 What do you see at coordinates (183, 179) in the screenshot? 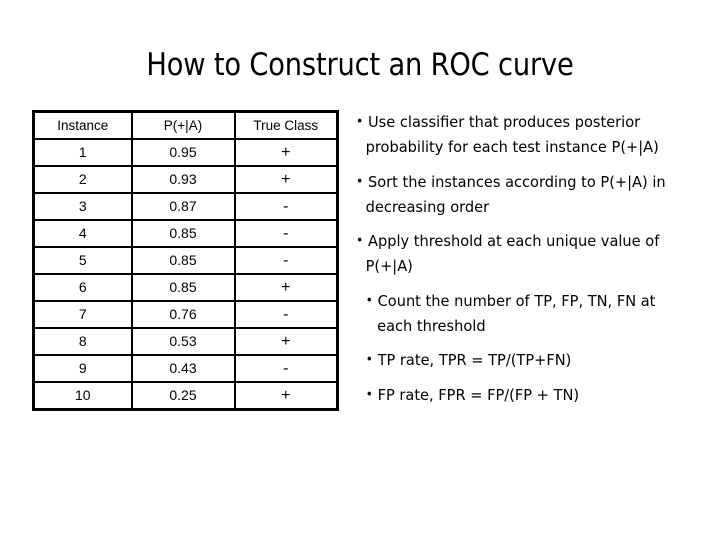
I see `cell-probability: 0.93` at bounding box center [183, 179].